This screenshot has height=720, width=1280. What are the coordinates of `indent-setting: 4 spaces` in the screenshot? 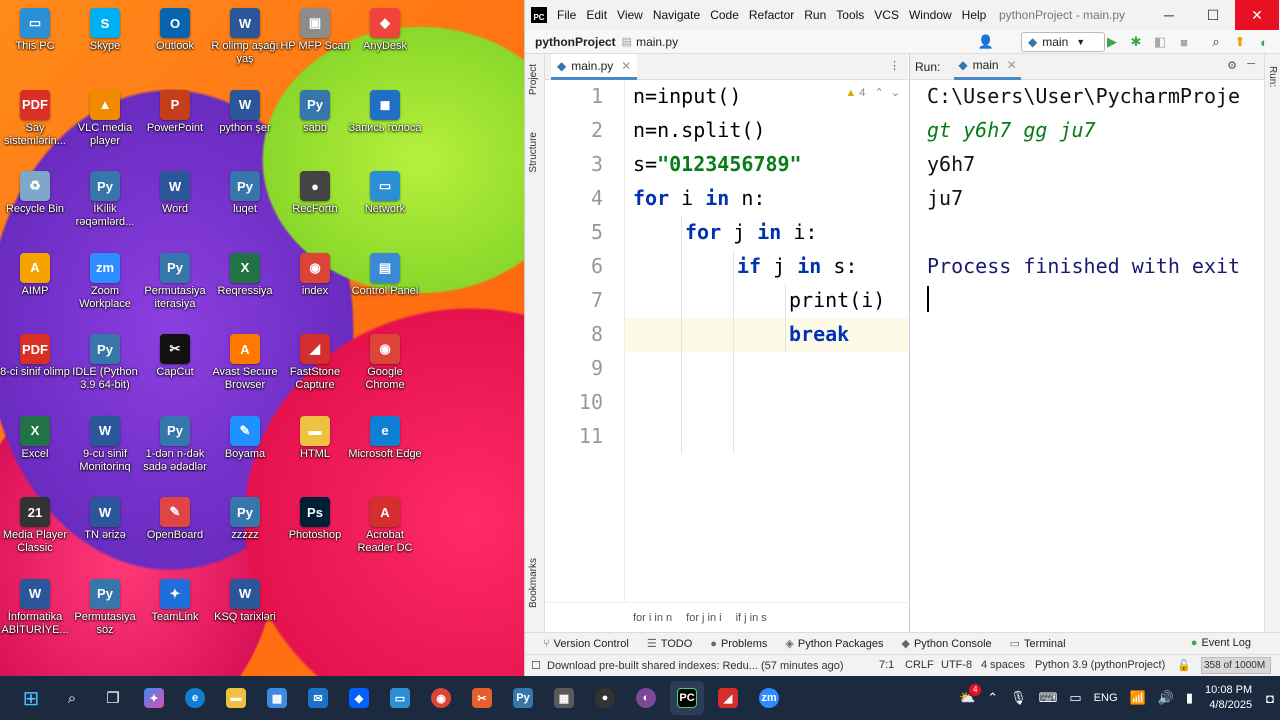 It's located at (1003, 665).